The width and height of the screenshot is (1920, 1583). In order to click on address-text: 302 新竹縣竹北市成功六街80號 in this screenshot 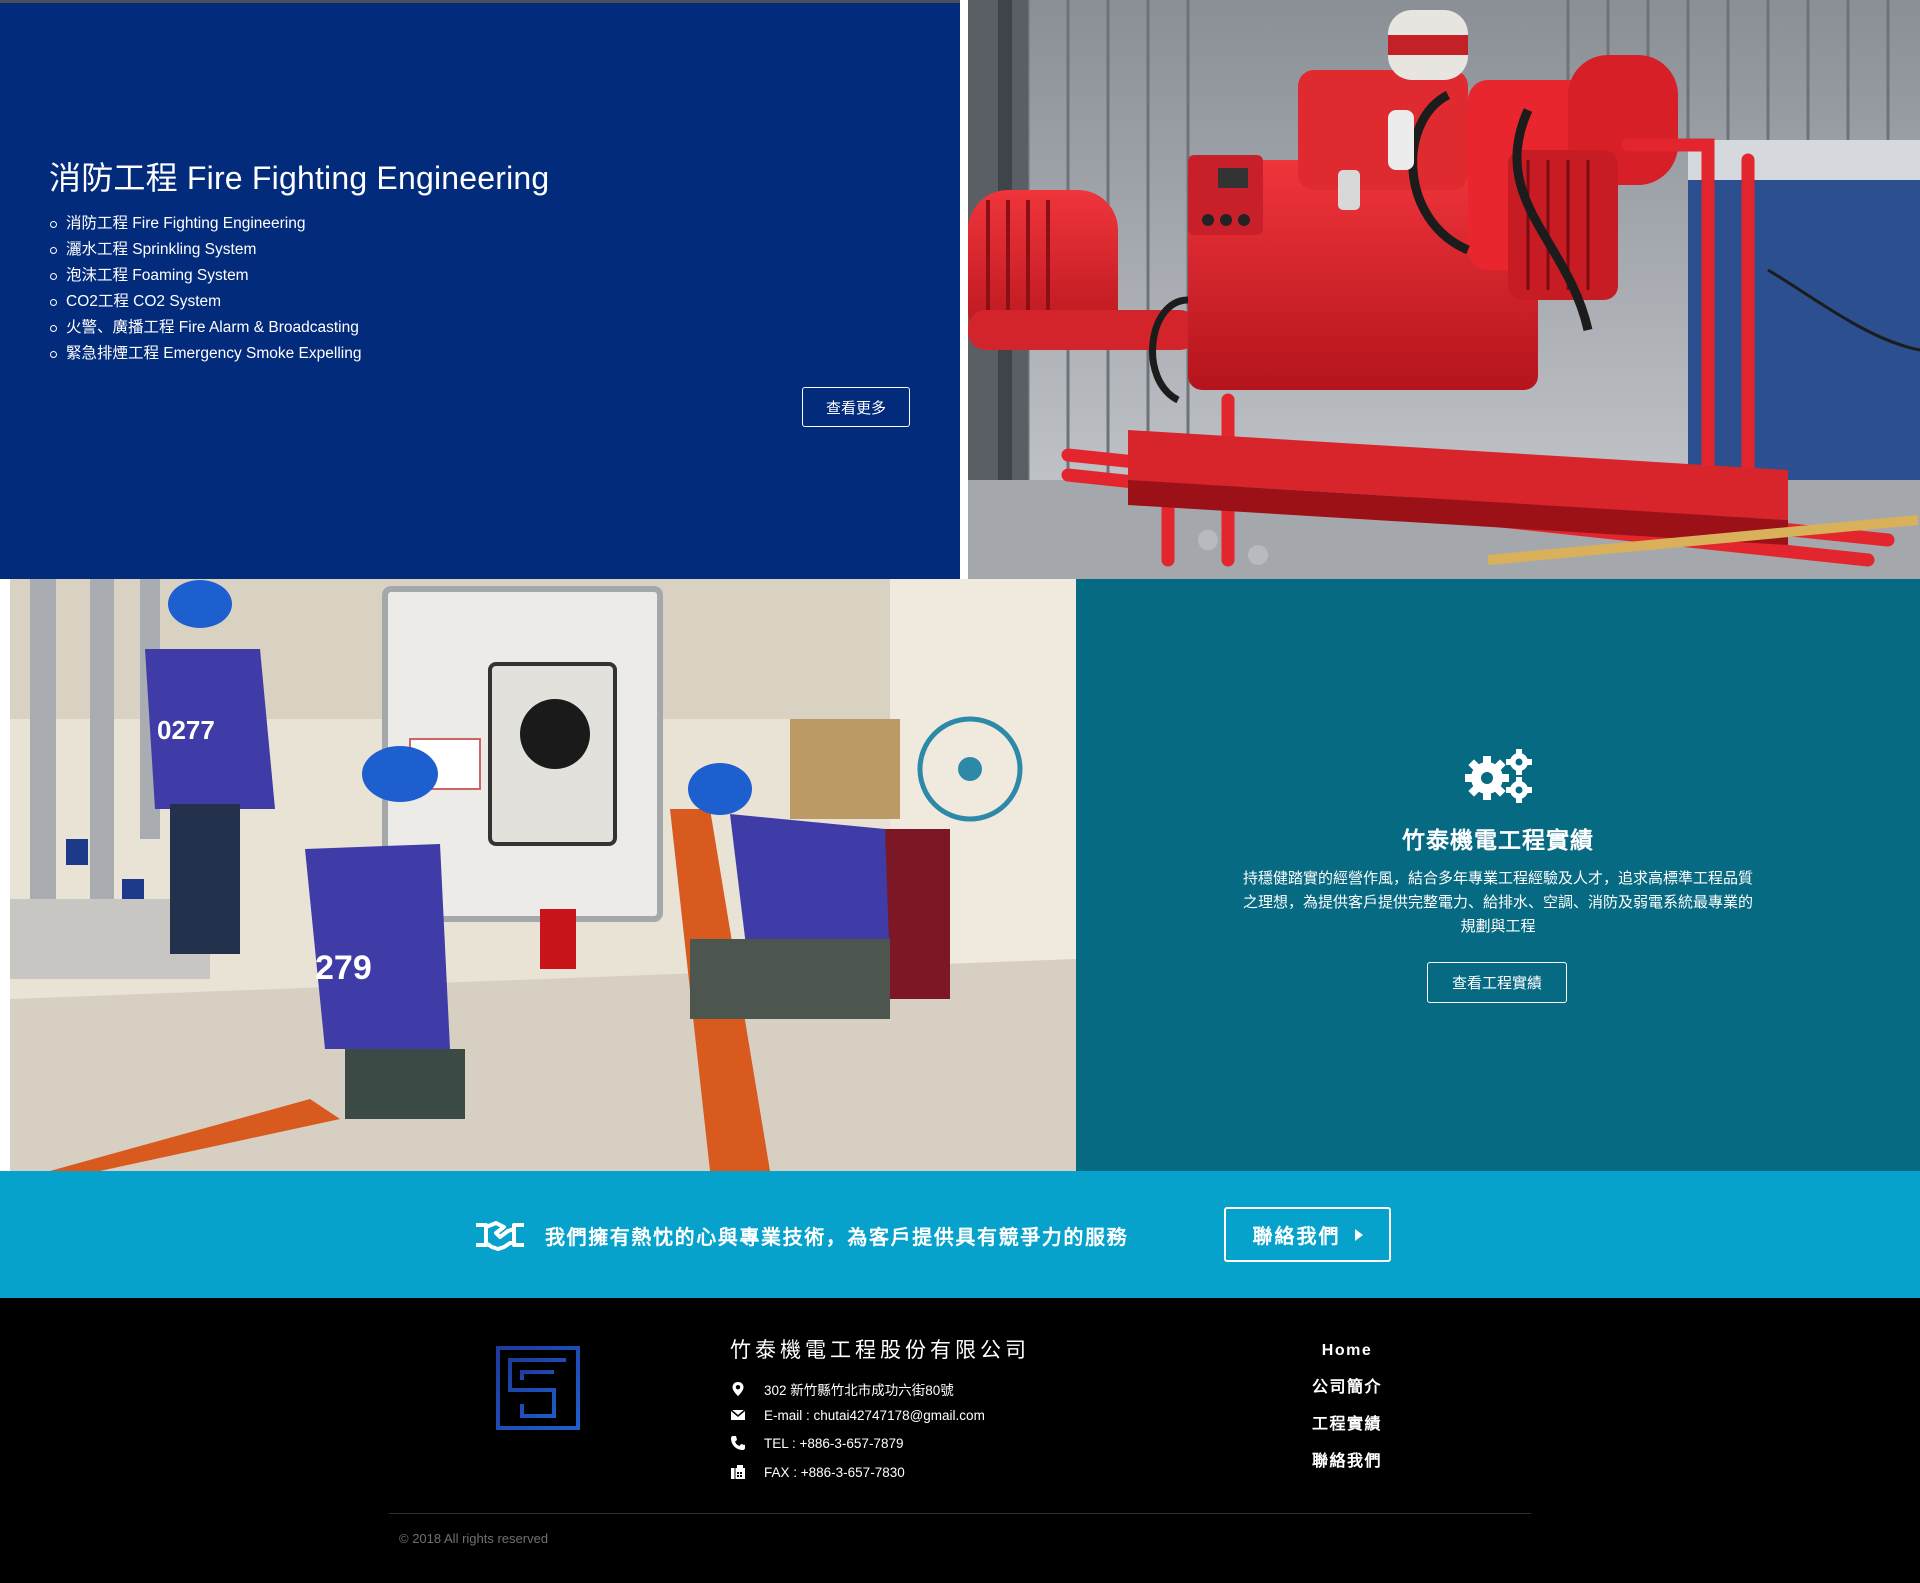, I will do `click(859, 1390)`.